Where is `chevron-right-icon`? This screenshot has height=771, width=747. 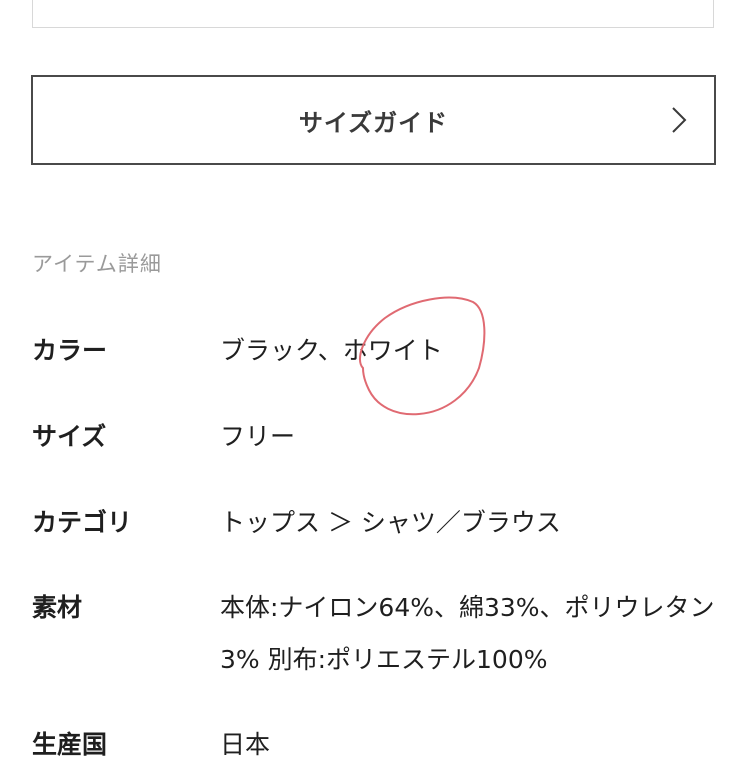 chevron-right-icon is located at coordinates (679, 120).